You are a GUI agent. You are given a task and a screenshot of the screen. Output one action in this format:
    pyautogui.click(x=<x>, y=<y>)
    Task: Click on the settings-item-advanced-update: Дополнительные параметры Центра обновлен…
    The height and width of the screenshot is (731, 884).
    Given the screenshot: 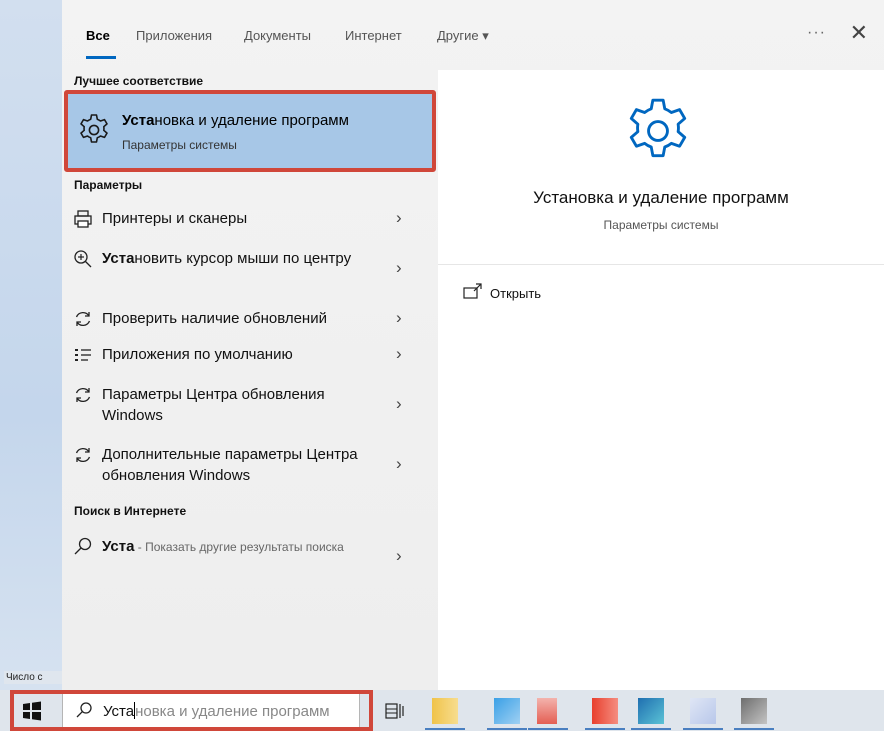 What is the action you would take?
    pyautogui.click(x=249, y=466)
    